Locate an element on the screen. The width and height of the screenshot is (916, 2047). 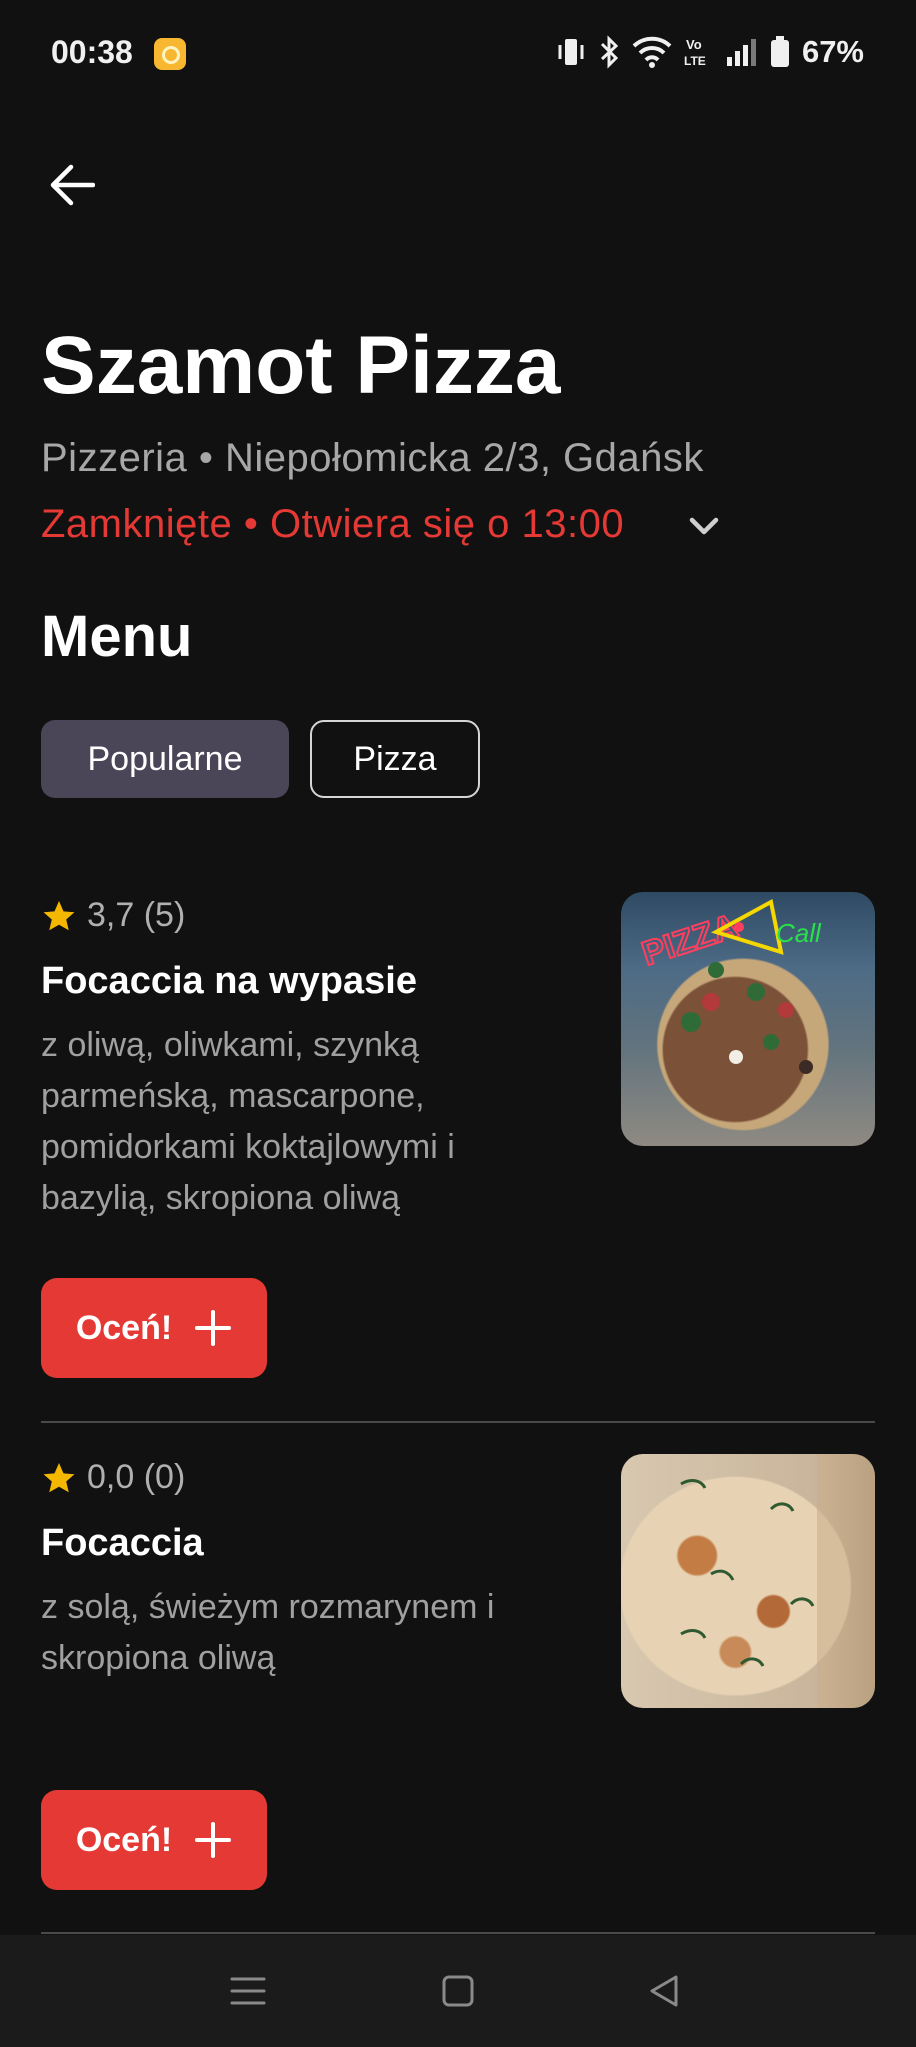
status-time: 00:38 is located at coordinates (92, 52).